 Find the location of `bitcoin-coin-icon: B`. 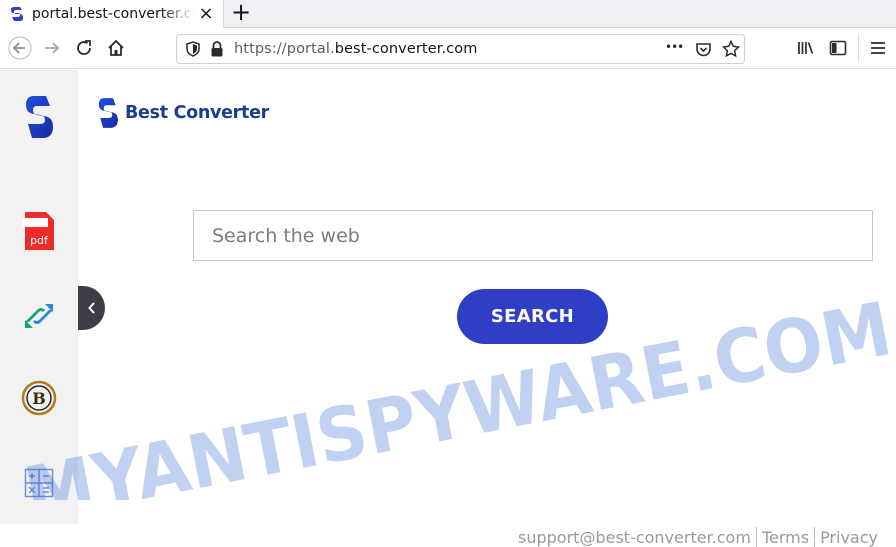

bitcoin-coin-icon: B is located at coordinates (39, 398).